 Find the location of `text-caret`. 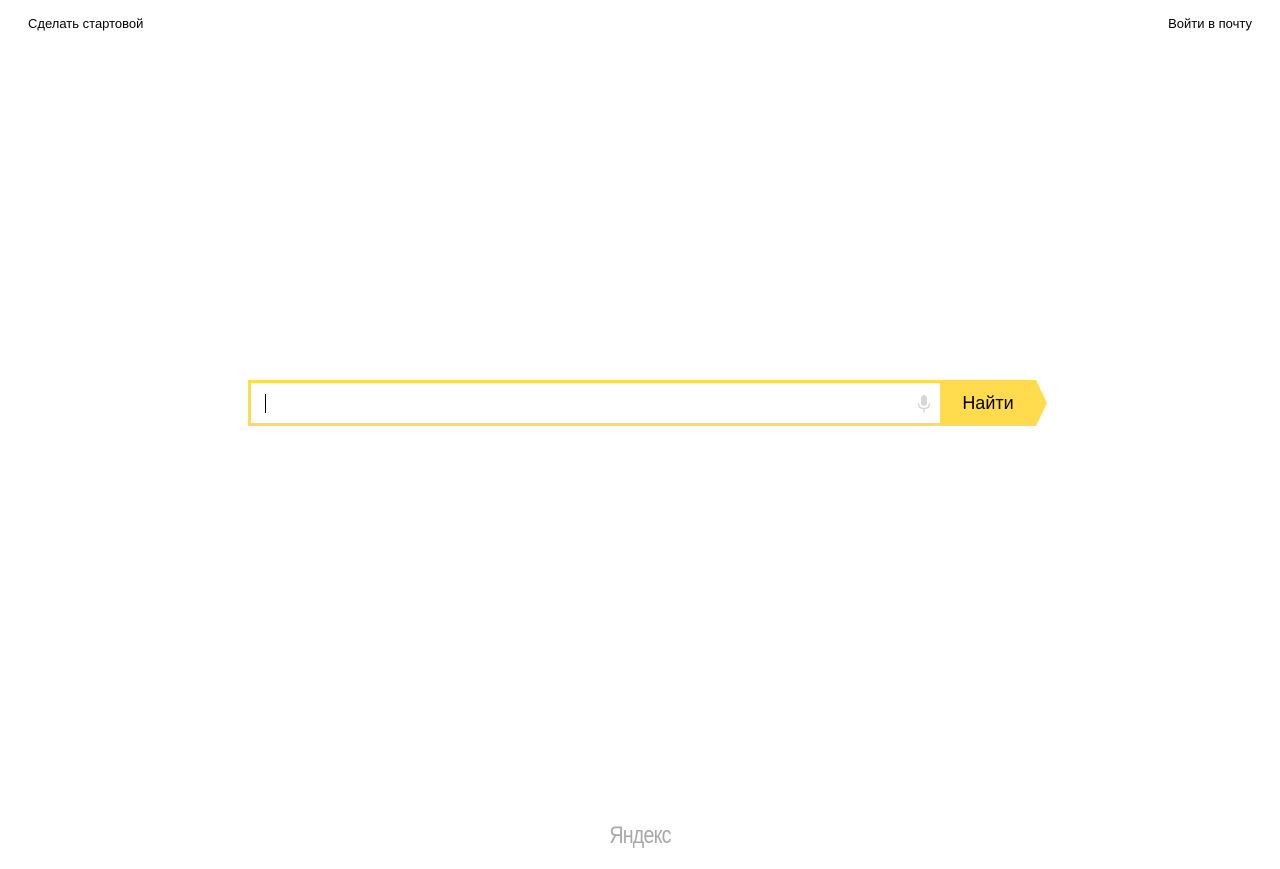

text-caret is located at coordinates (265, 403).